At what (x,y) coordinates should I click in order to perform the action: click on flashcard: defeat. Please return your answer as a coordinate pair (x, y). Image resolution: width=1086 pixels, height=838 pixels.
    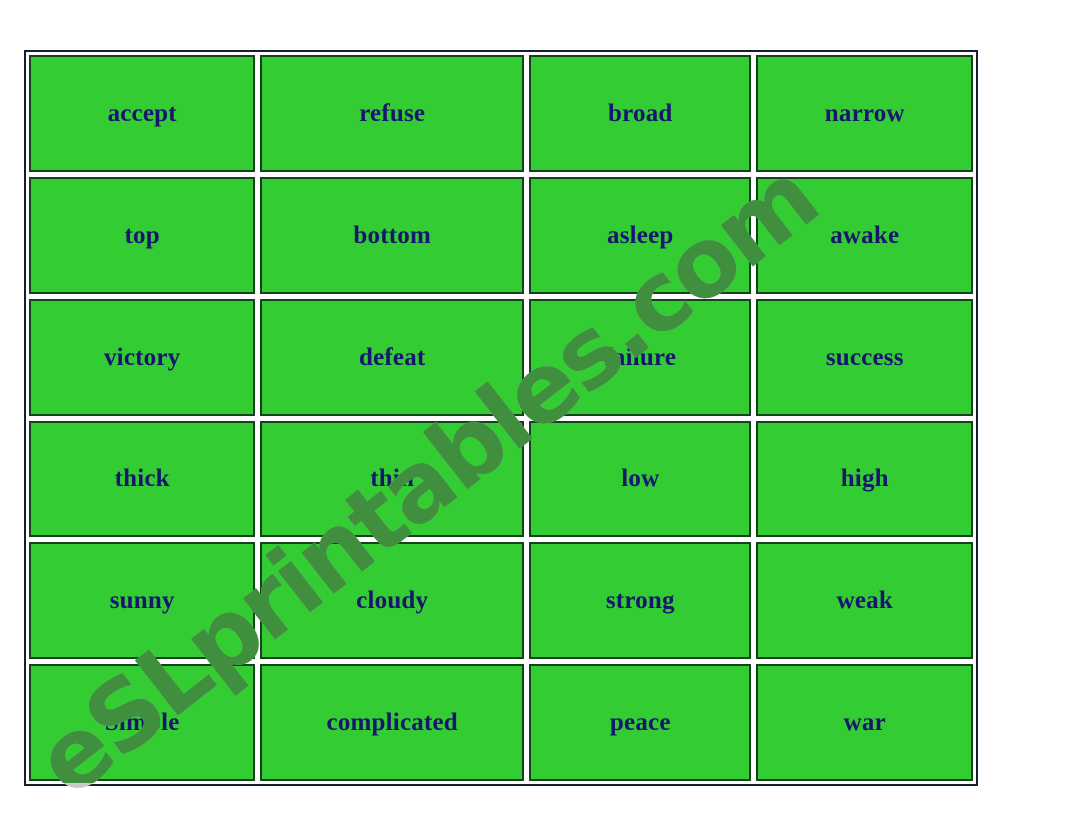
    Looking at the image, I should click on (392, 357).